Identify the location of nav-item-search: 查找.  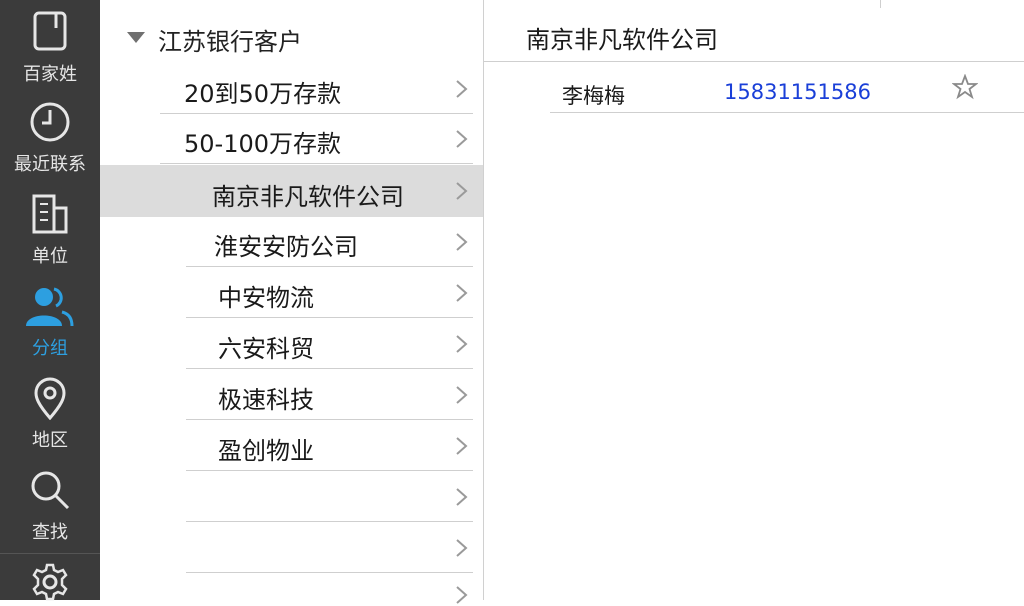
(50, 504).